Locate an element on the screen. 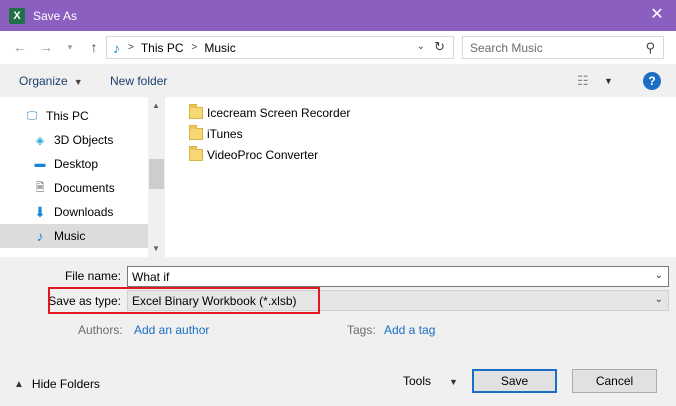 This screenshot has width=676, height=406. sidebar-item-documents: 🗎 Documents is located at coordinates (74, 188).